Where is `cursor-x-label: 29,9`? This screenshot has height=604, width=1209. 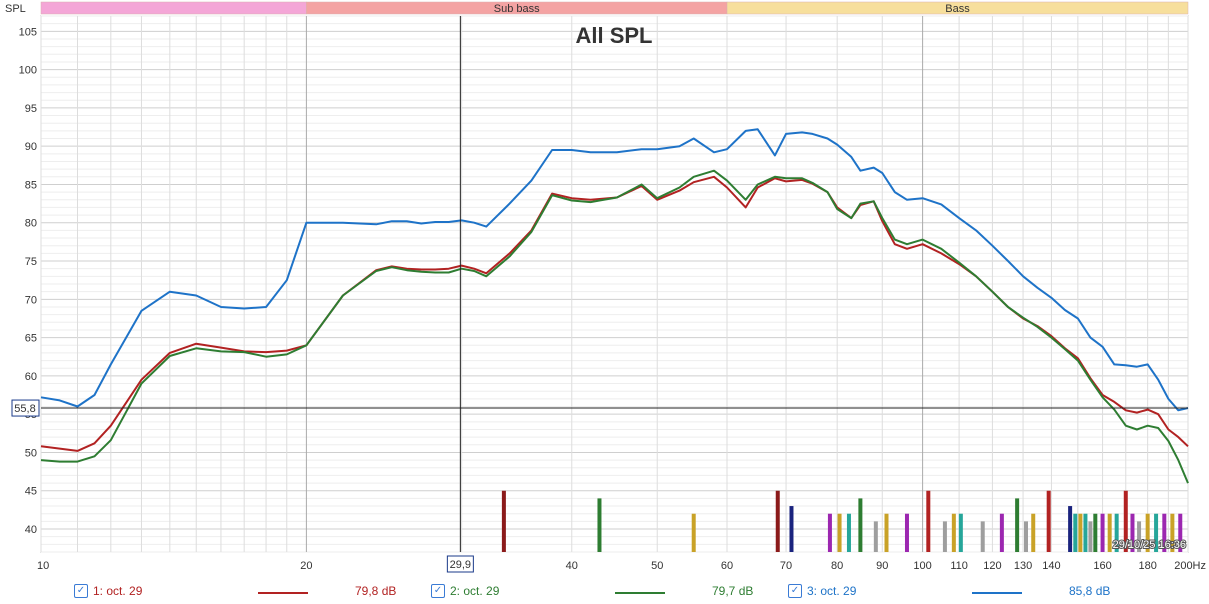 cursor-x-label: 29,9 is located at coordinates (460, 565).